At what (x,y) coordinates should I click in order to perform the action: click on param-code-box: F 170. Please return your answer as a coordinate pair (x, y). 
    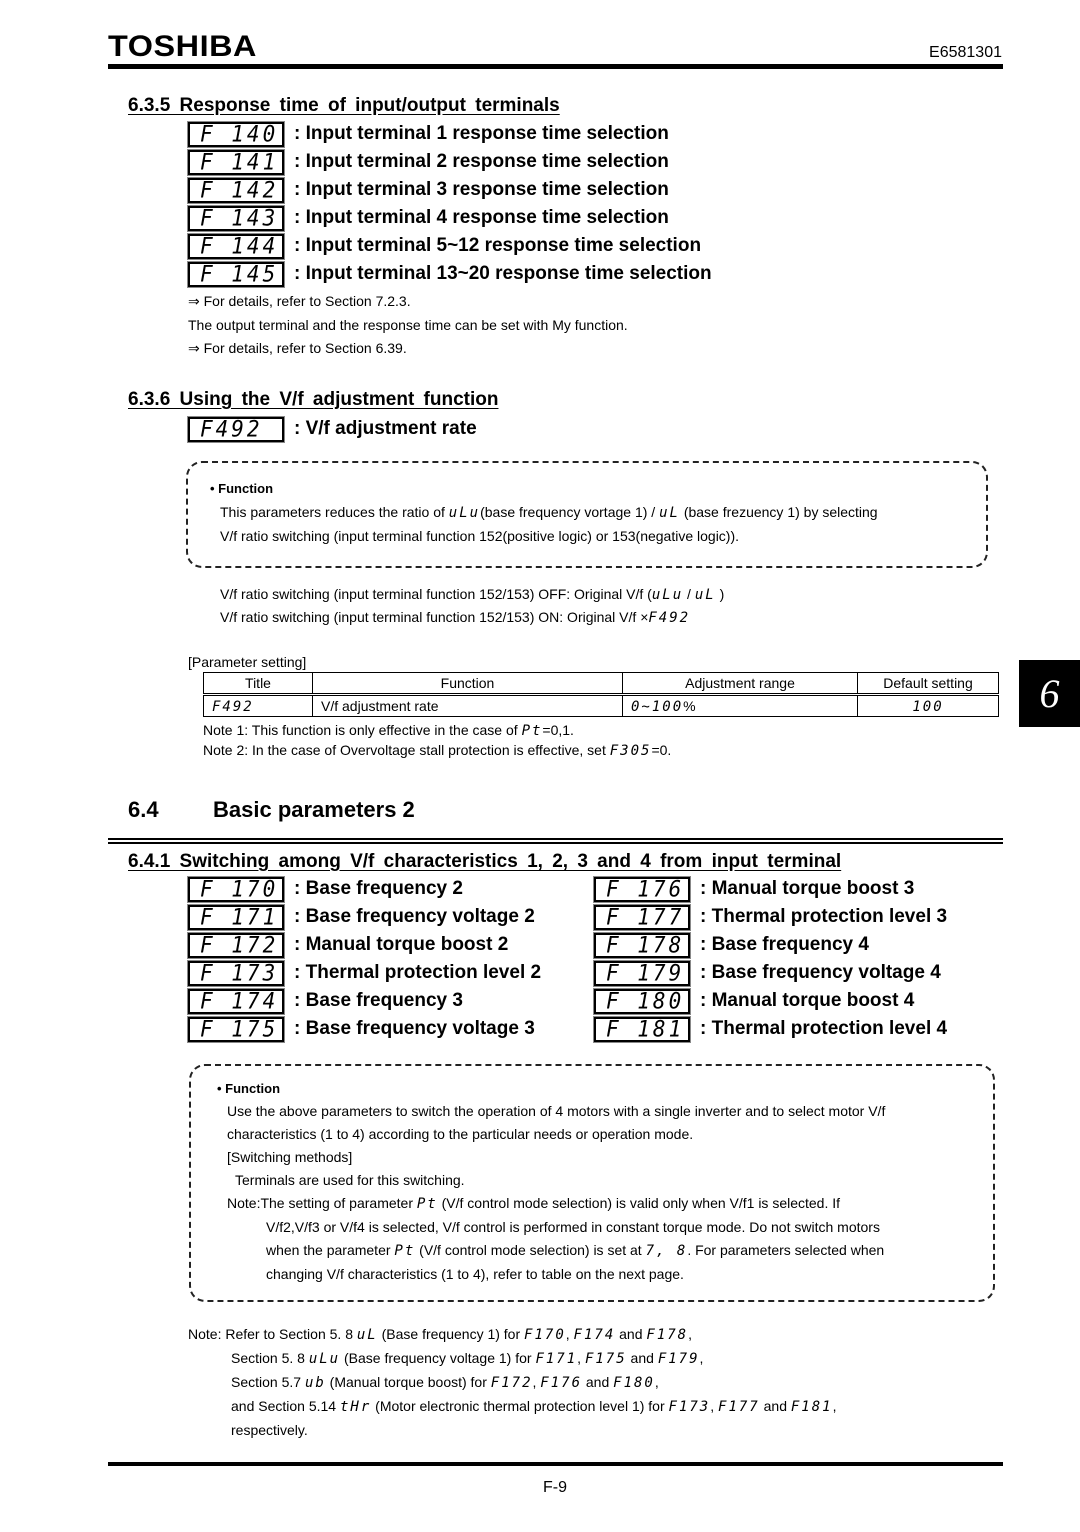
    Looking at the image, I should click on (236, 889).